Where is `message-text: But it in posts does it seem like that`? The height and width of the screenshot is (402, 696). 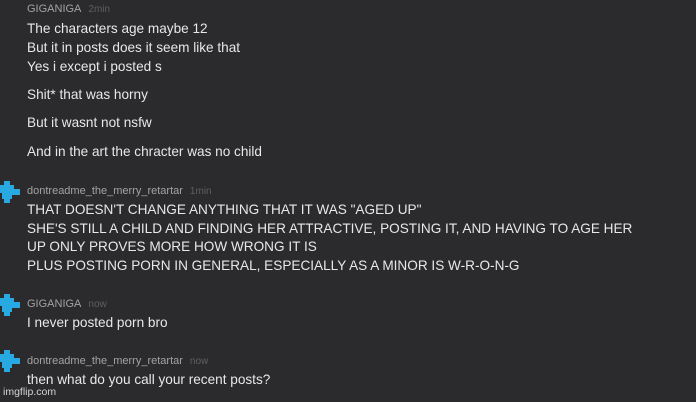 message-text: But it in posts does it seem like that is located at coordinates (134, 47).